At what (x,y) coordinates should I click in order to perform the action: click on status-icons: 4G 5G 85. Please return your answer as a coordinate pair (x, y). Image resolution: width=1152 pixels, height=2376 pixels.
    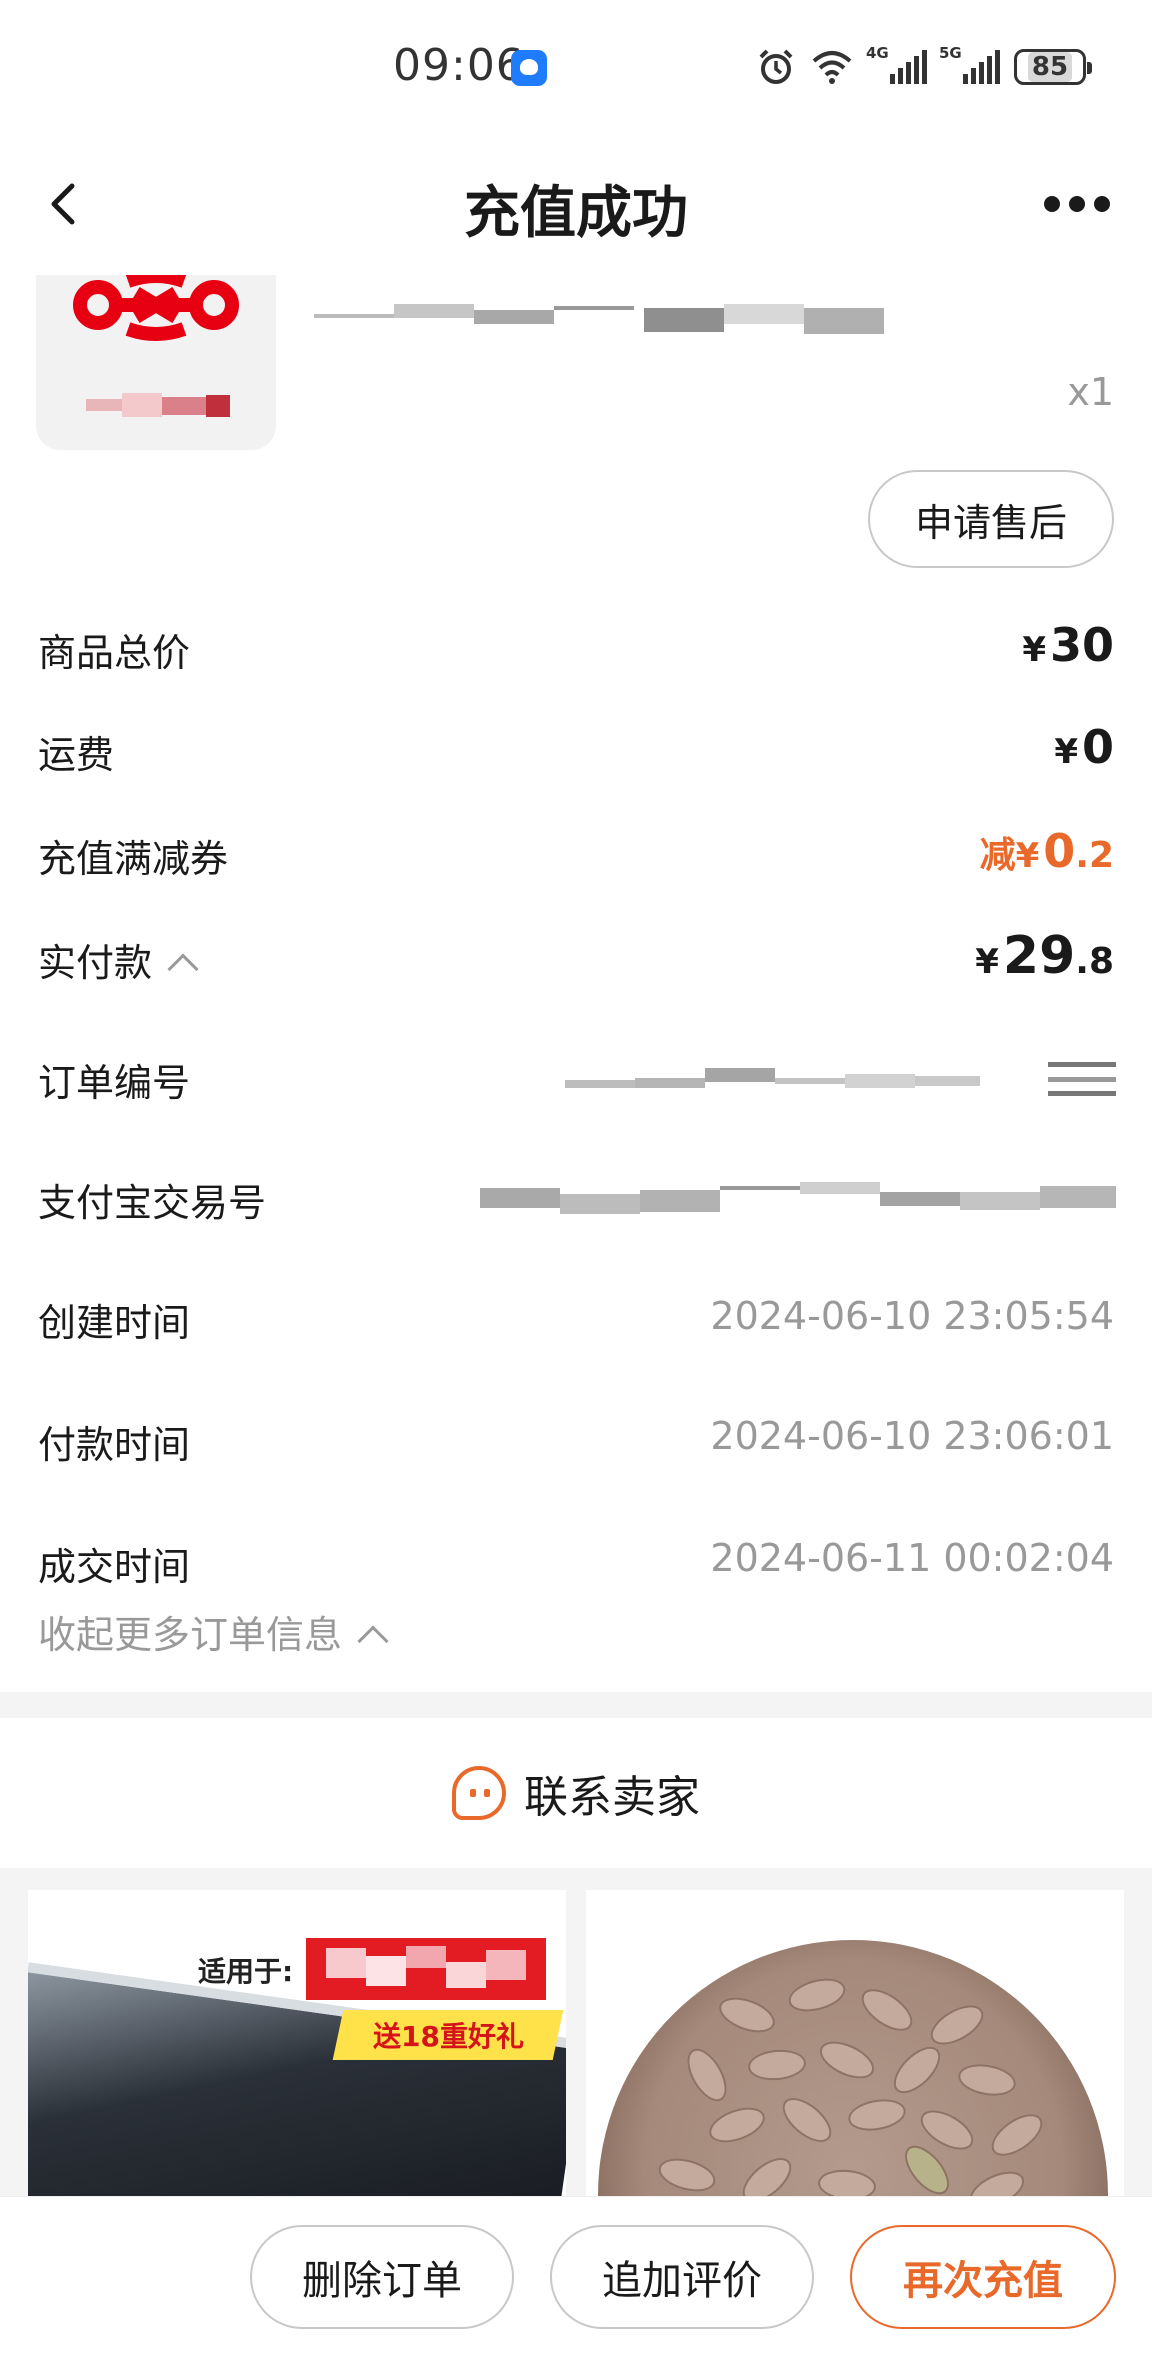
    Looking at the image, I should click on (924, 67).